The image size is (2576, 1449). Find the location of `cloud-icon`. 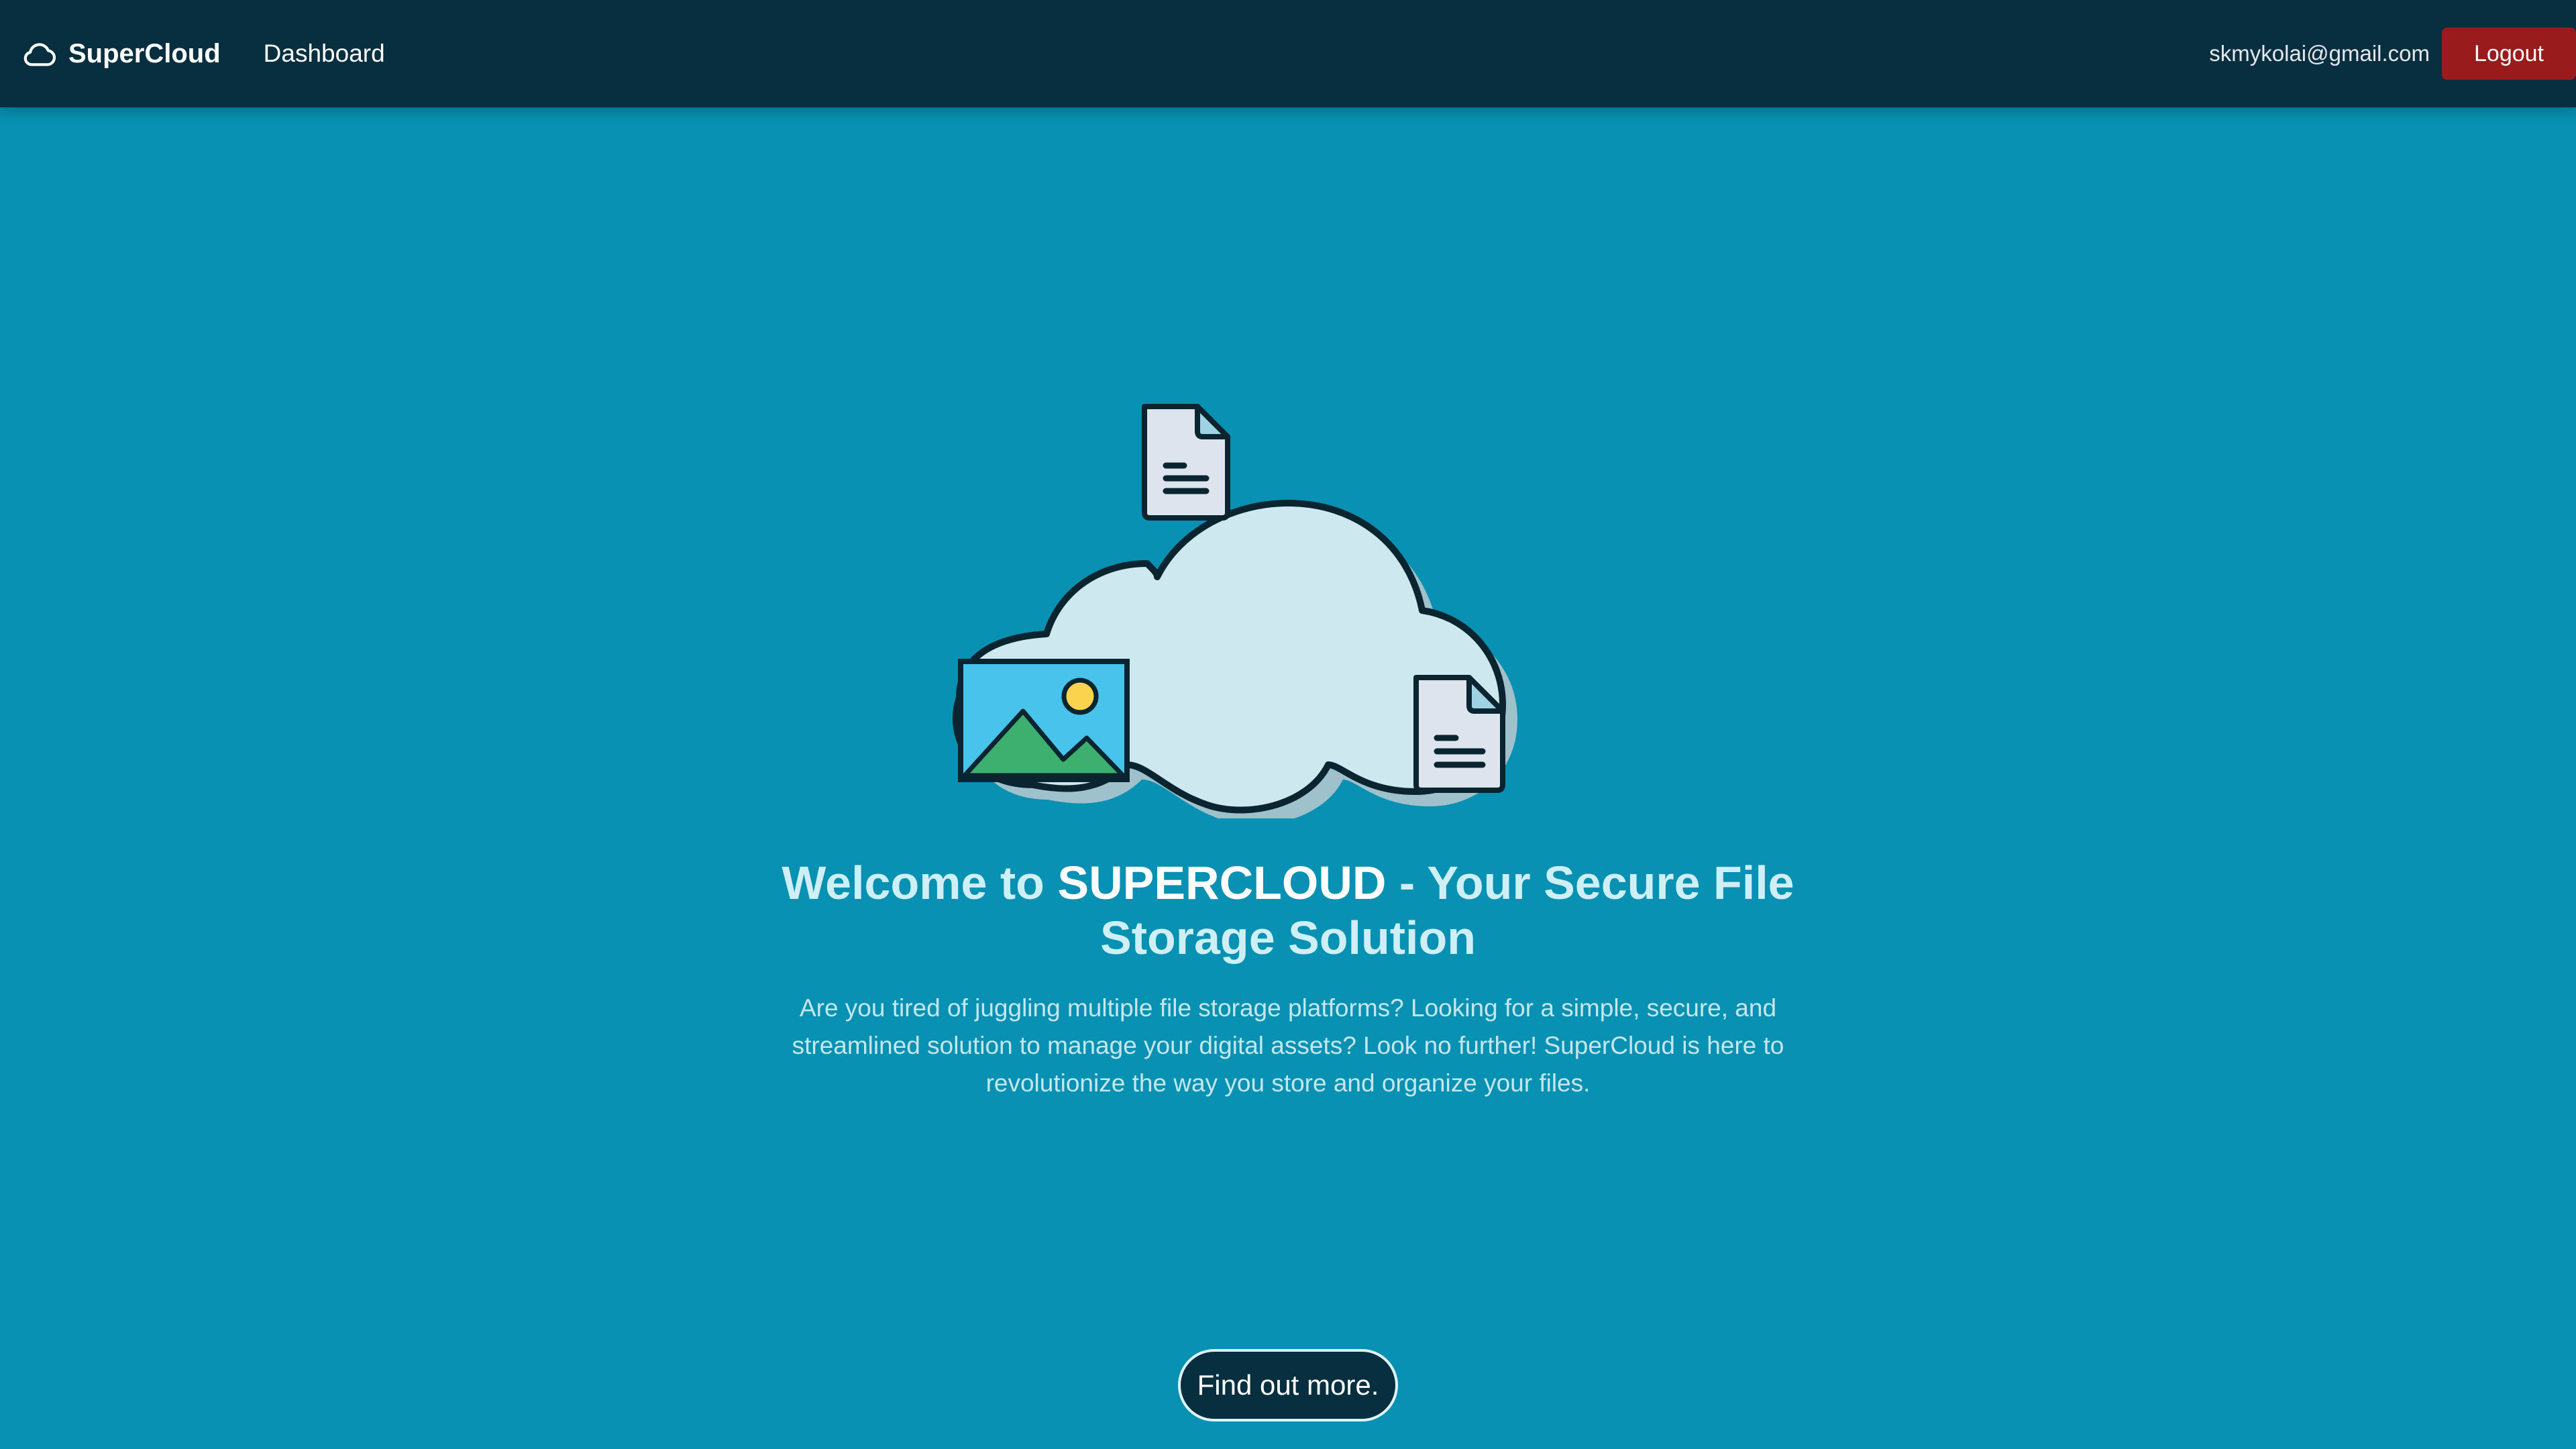

cloud-icon is located at coordinates (40, 53).